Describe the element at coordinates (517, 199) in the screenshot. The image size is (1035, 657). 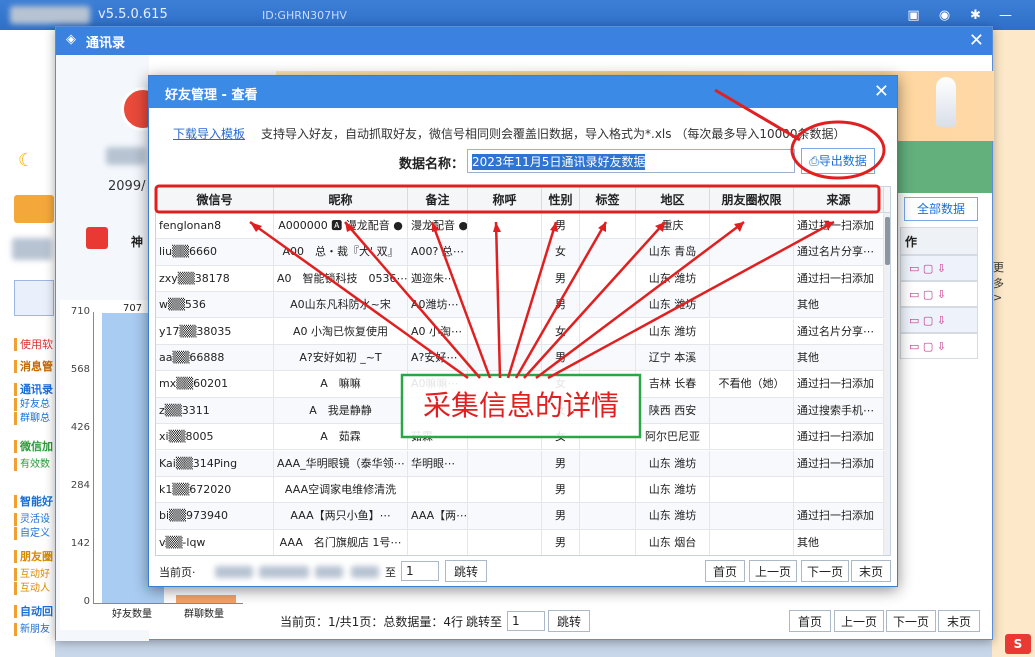
I see `header-highlight-rect` at that location.